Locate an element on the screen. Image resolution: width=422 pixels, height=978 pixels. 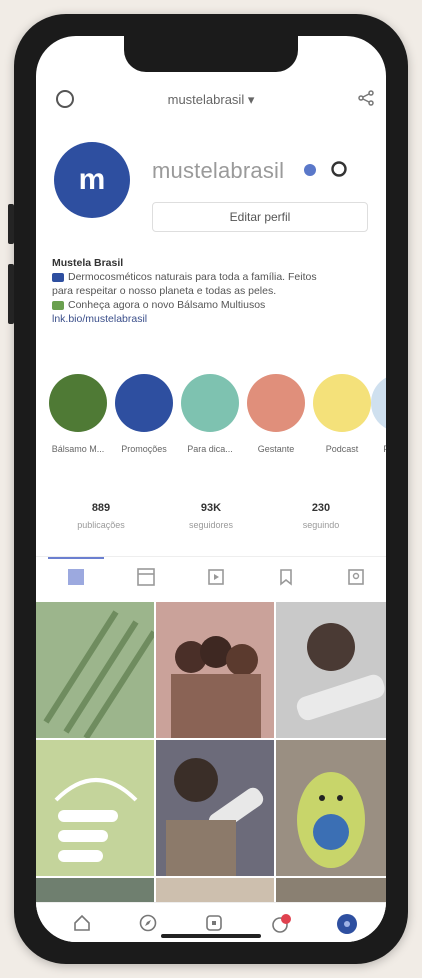
bookmark-icon is located at coordinates (286, 577).